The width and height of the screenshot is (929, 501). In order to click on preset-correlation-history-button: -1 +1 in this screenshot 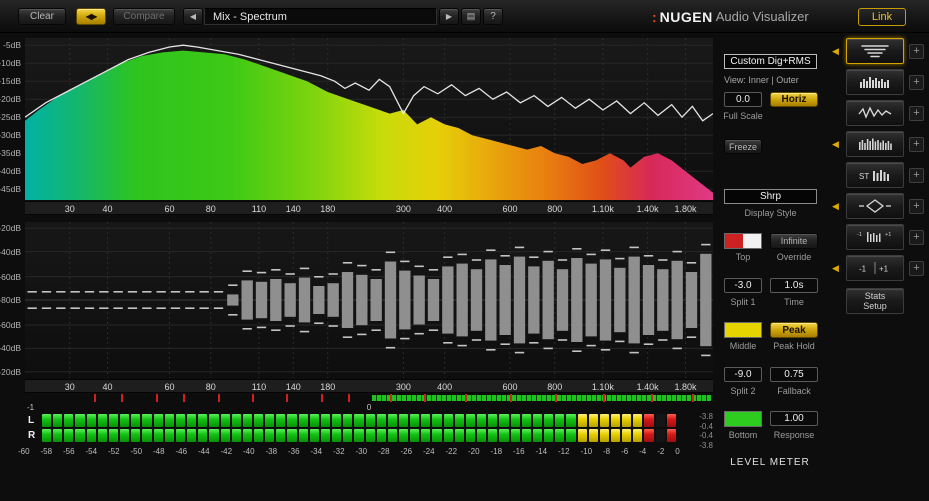, I will do `click(875, 237)`.